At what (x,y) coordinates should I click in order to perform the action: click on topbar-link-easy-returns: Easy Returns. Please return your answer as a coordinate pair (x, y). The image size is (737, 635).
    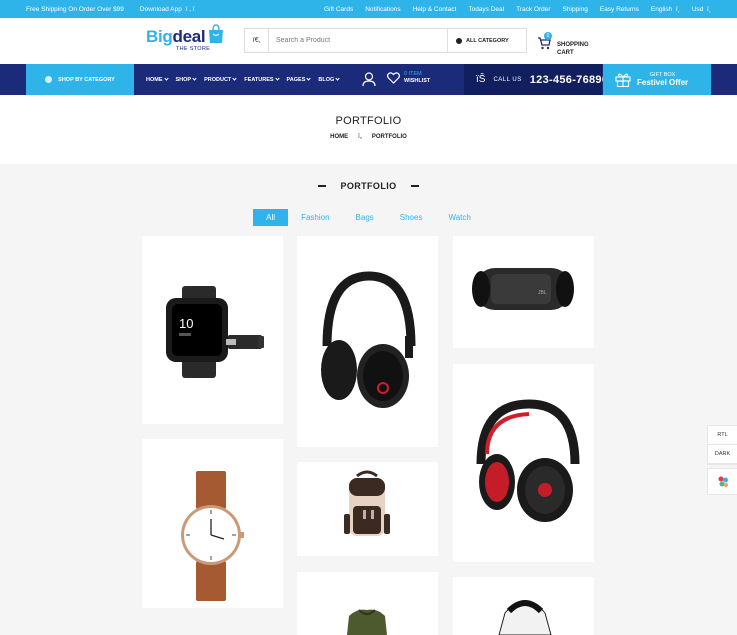
    Looking at the image, I should click on (619, 9).